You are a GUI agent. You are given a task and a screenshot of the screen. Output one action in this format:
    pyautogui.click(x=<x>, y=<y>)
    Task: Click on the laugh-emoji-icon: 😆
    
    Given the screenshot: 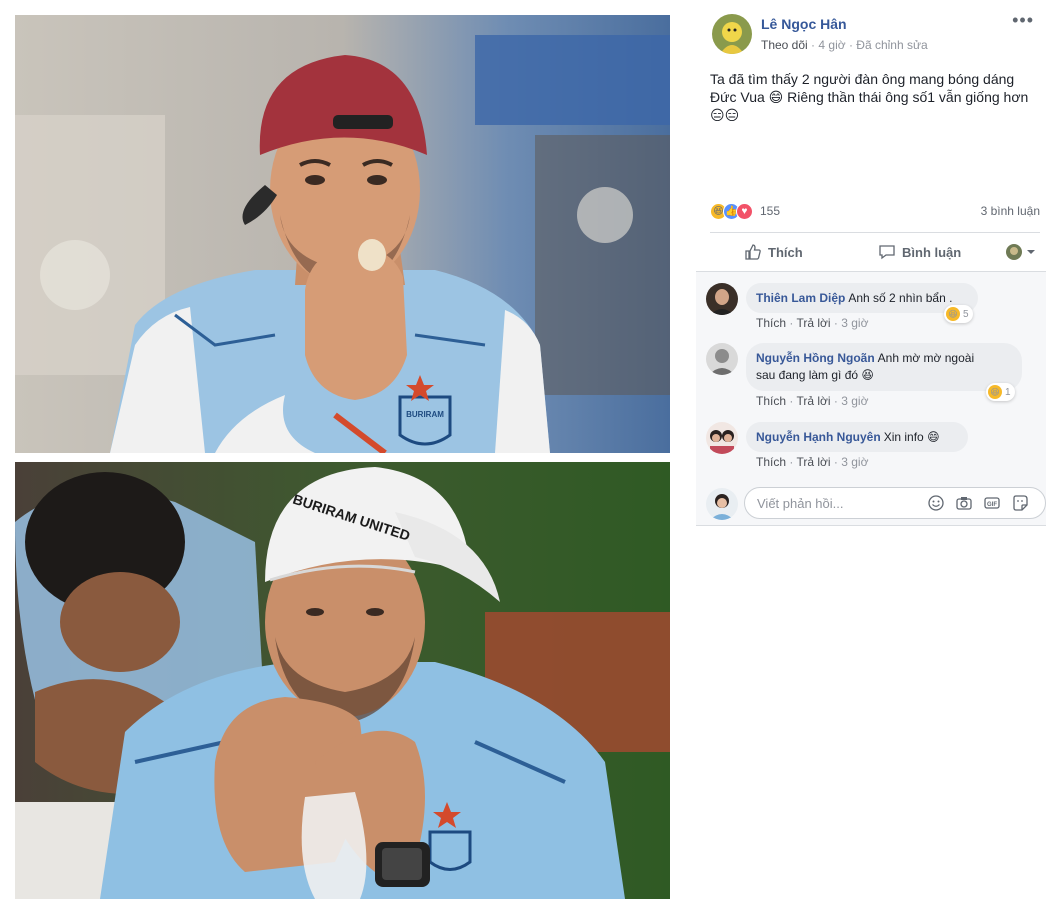 What is the action you would take?
    pyautogui.click(x=867, y=375)
    